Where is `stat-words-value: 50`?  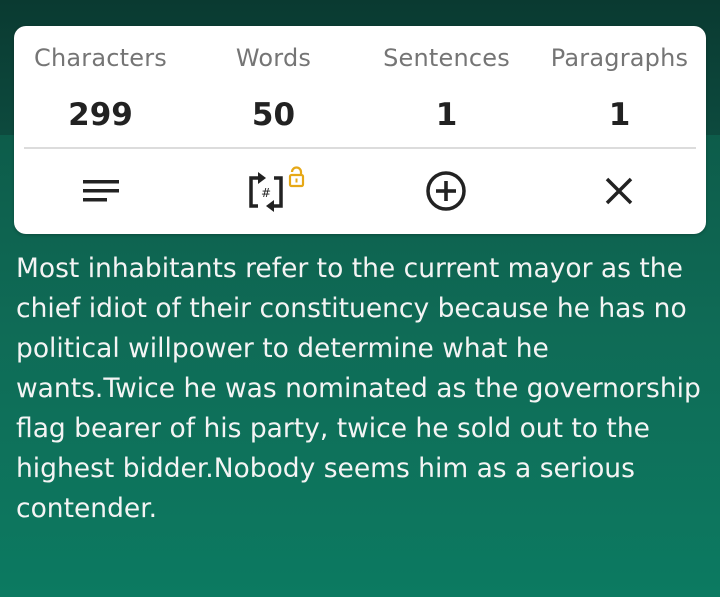 stat-words-value: 50 is located at coordinates (273, 115).